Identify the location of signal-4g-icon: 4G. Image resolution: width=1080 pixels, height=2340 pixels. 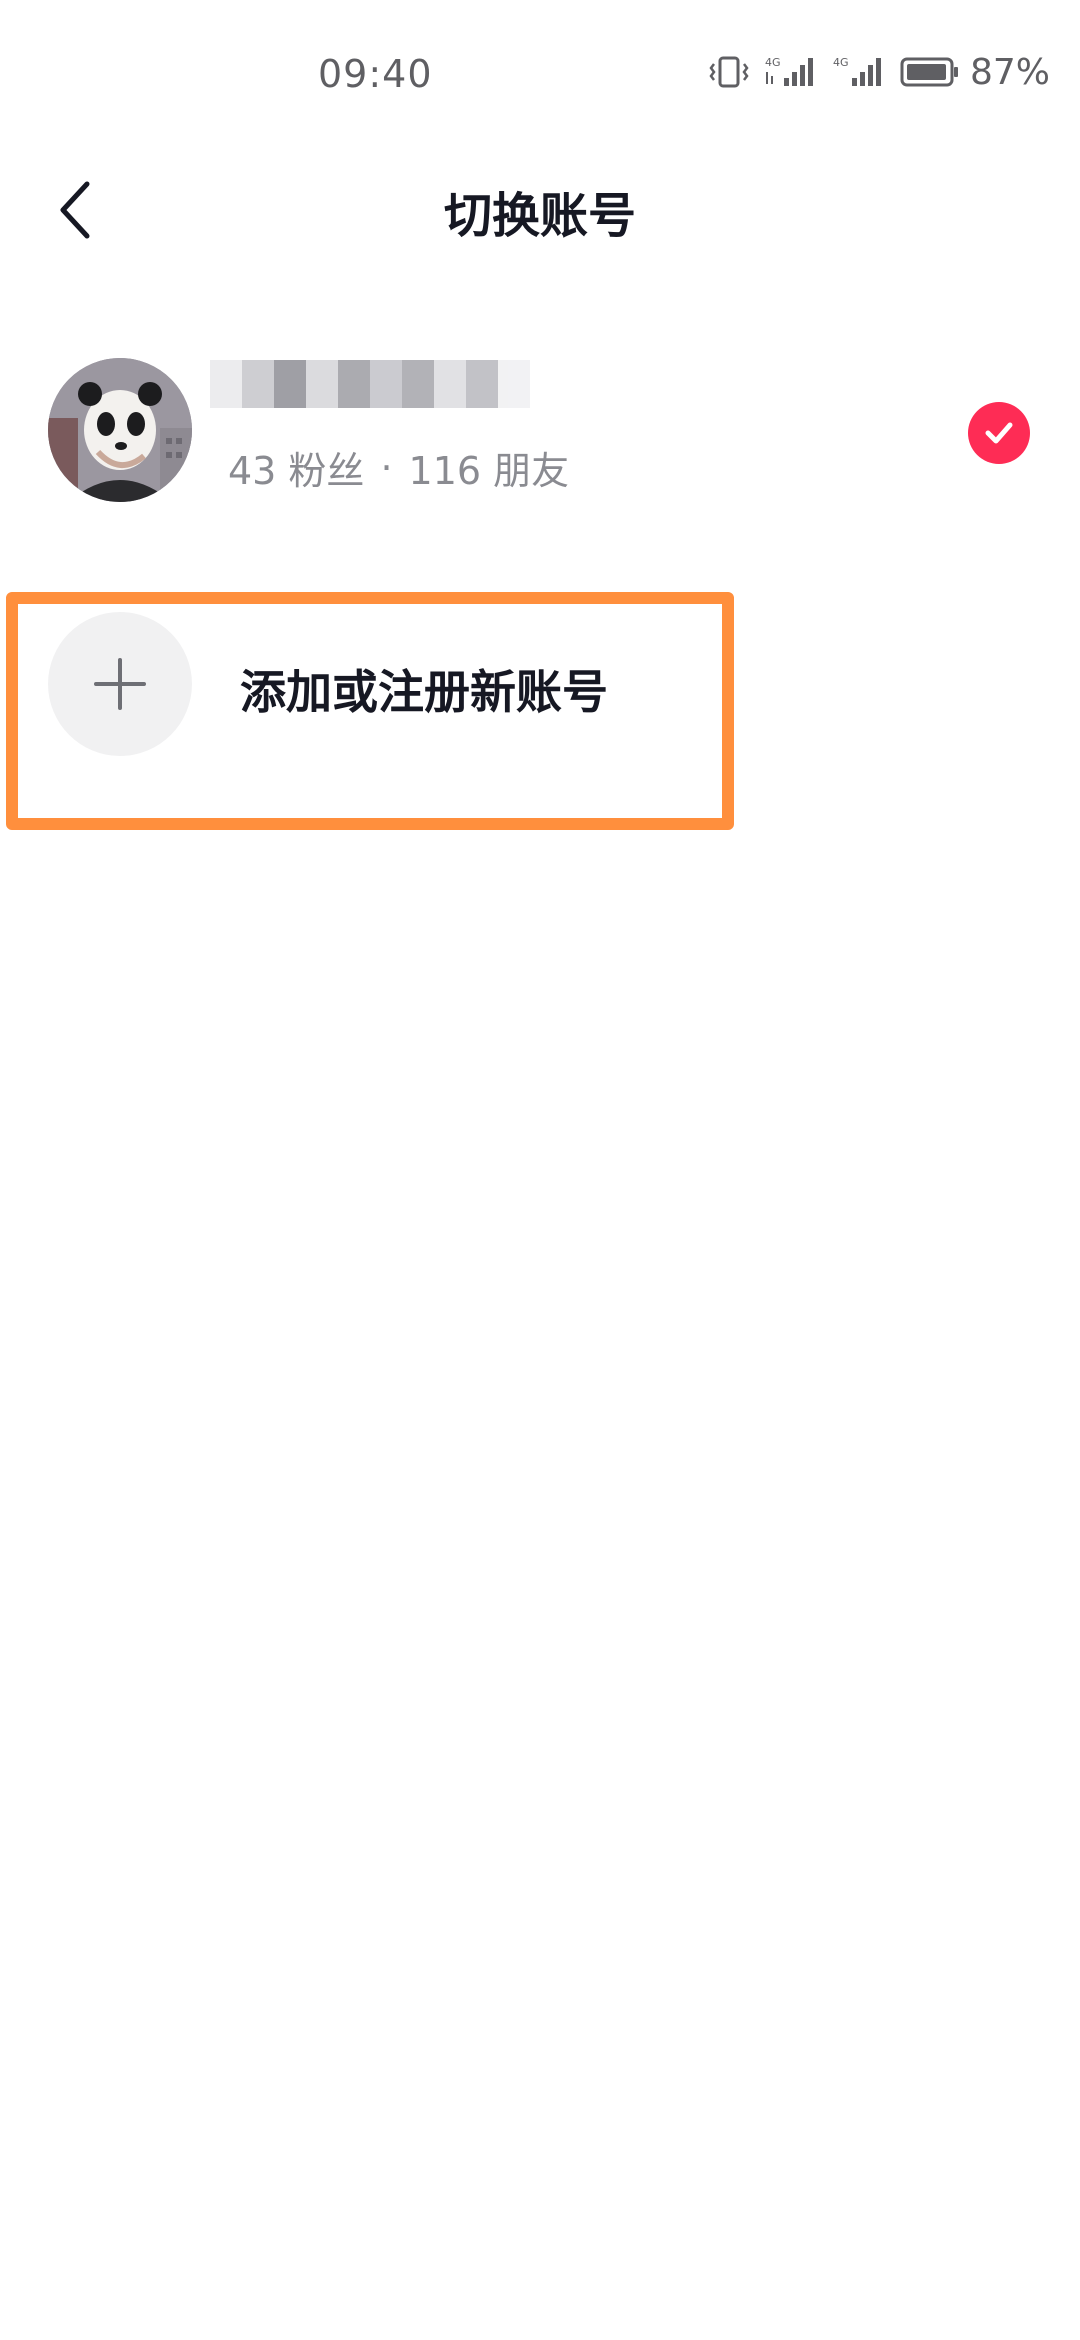
(789, 71).